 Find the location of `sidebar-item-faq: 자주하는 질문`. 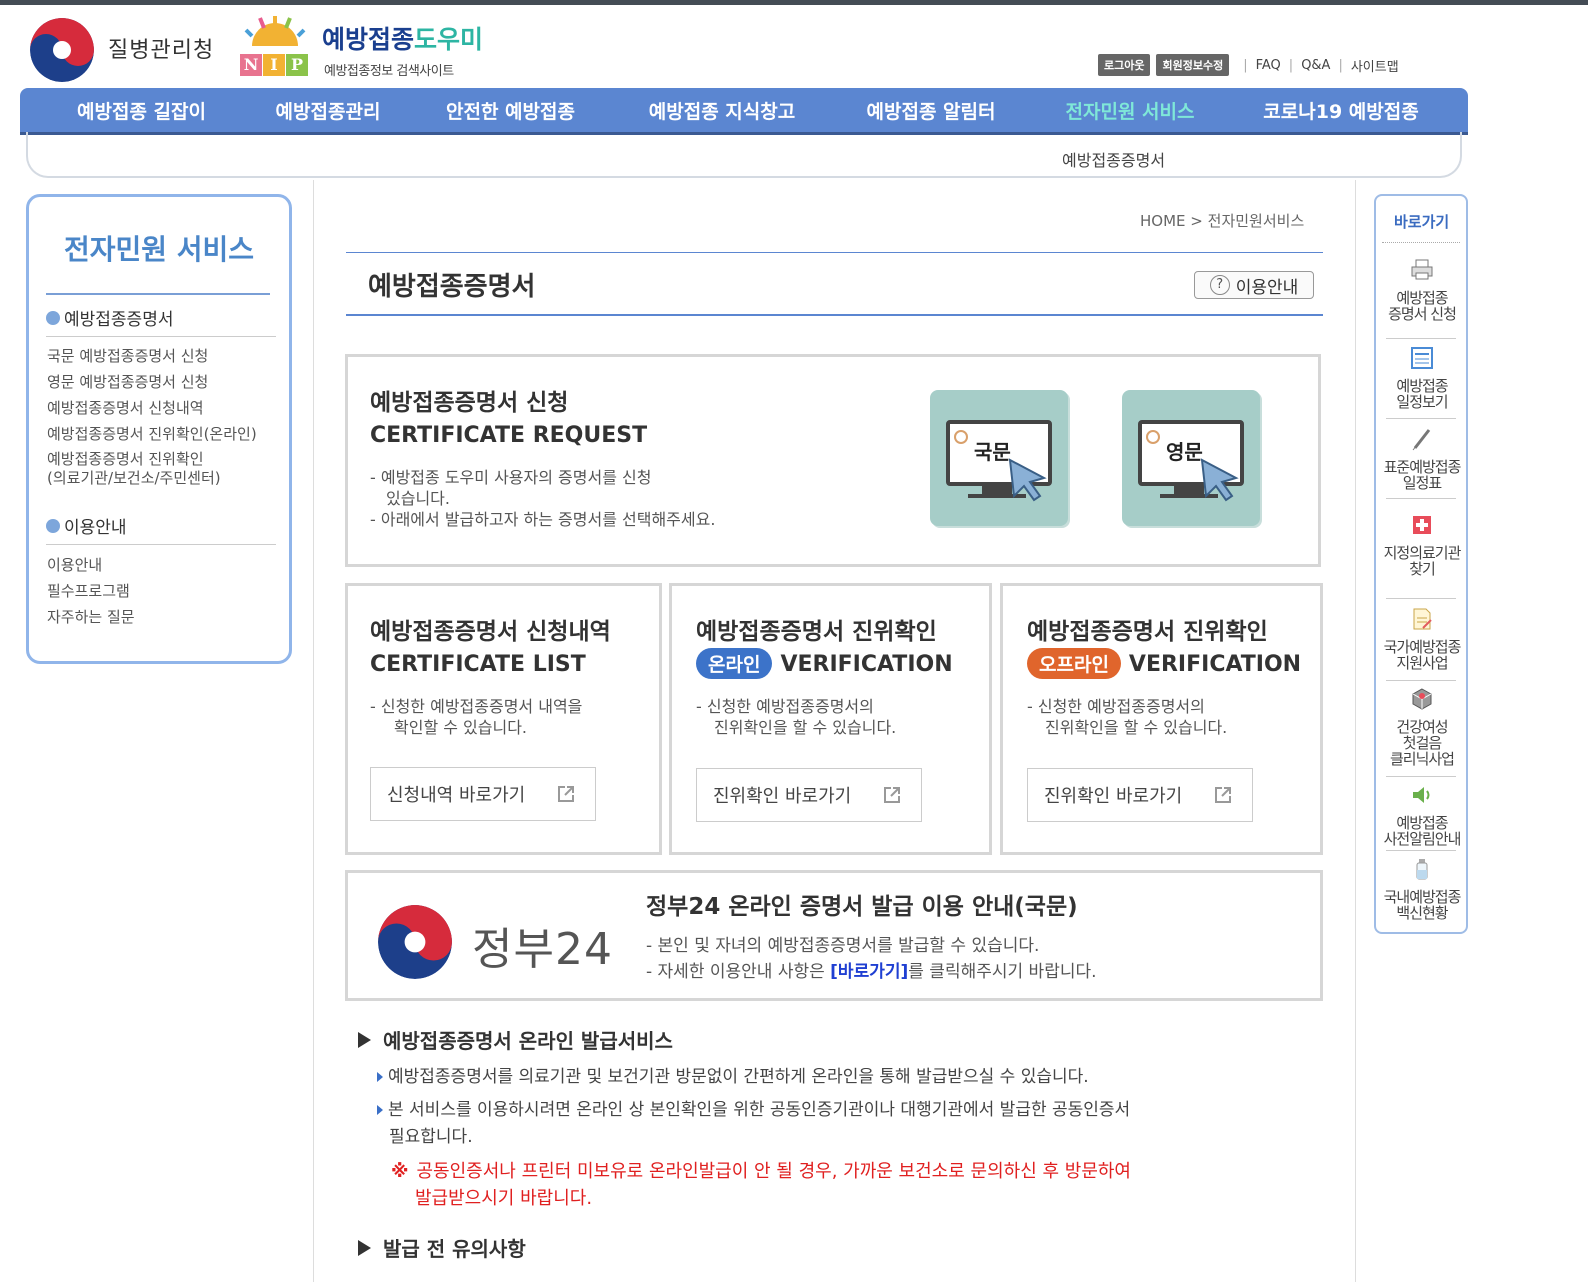

sidebar-item-faq: 자주하는 질문 is located at coordinates (91, 617).